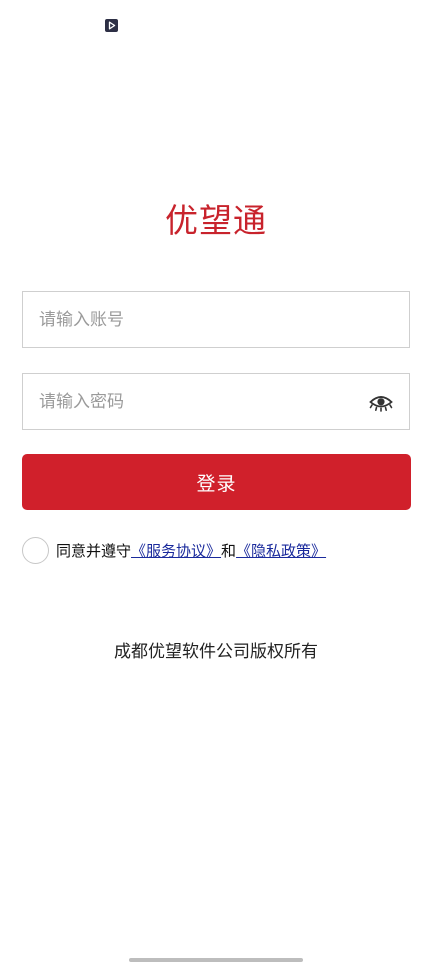 This screenshot has width=432, height=964. I want to click on agree-checkbox, so click(35, 550).